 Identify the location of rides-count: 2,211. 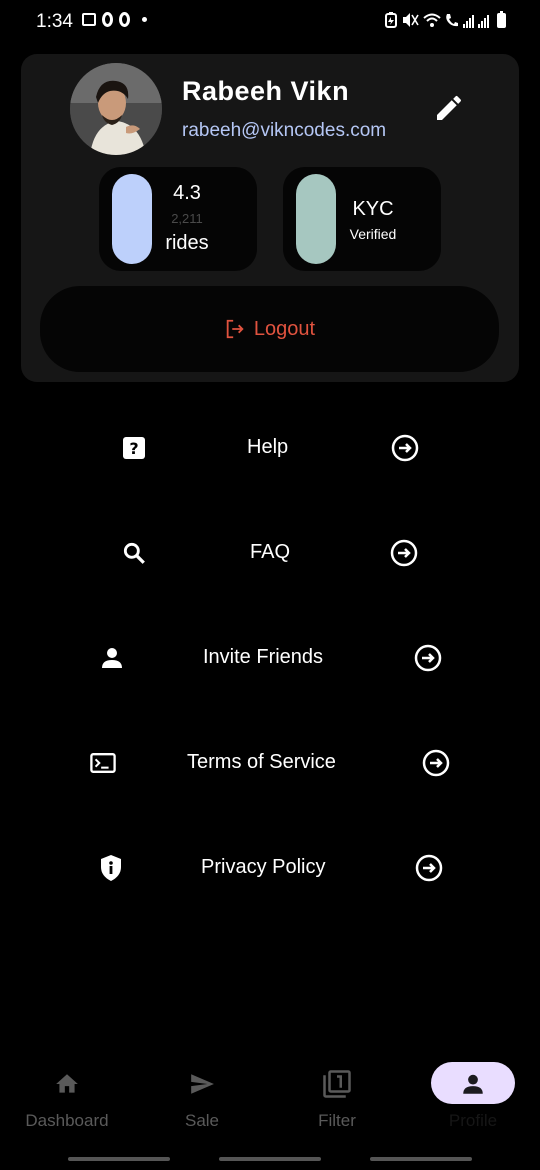
(187, 218).